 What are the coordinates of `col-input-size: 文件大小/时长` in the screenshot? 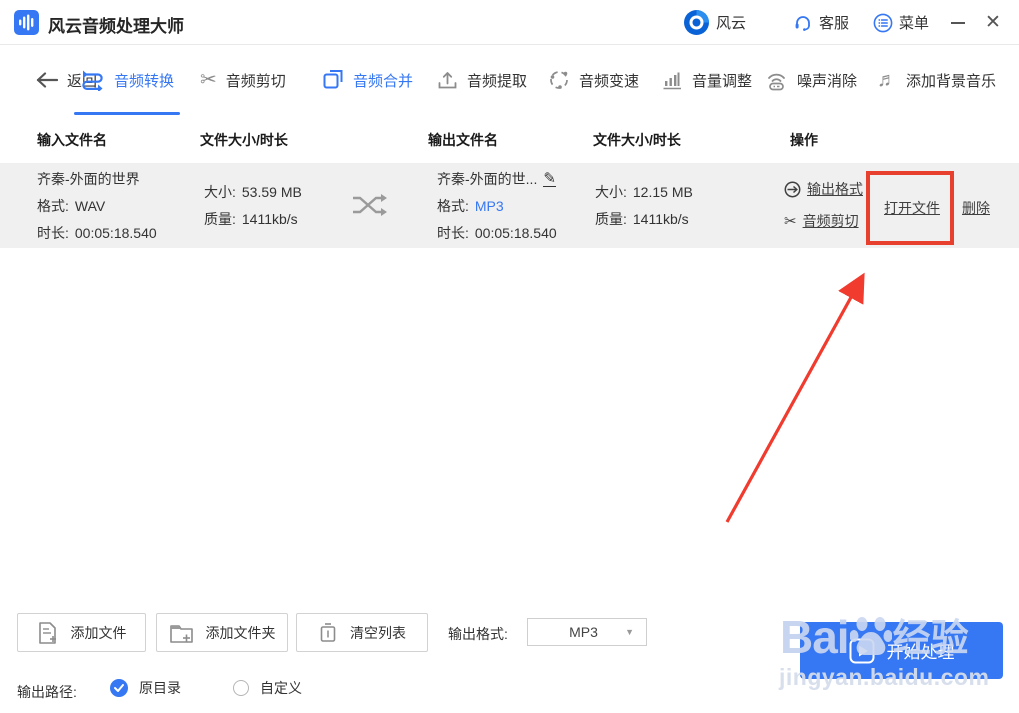 It's located at (244, 140).